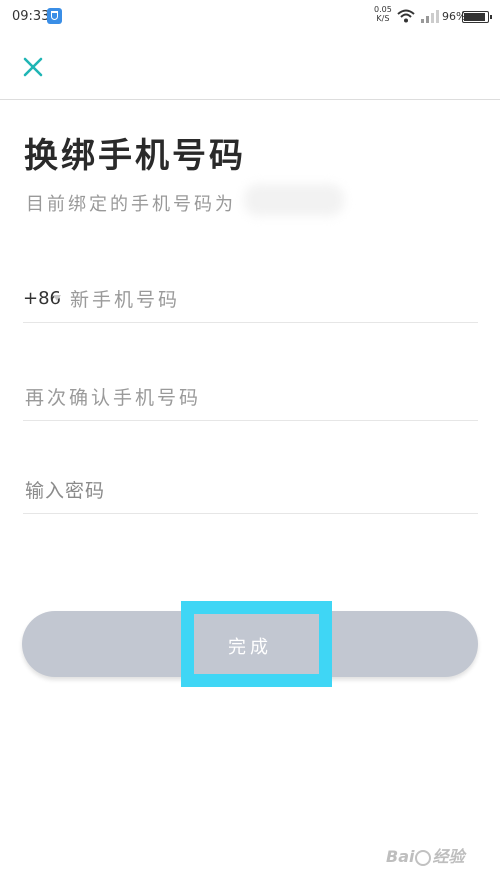  I want to click on page-title: 换绑手机号码, so click(135, 156).